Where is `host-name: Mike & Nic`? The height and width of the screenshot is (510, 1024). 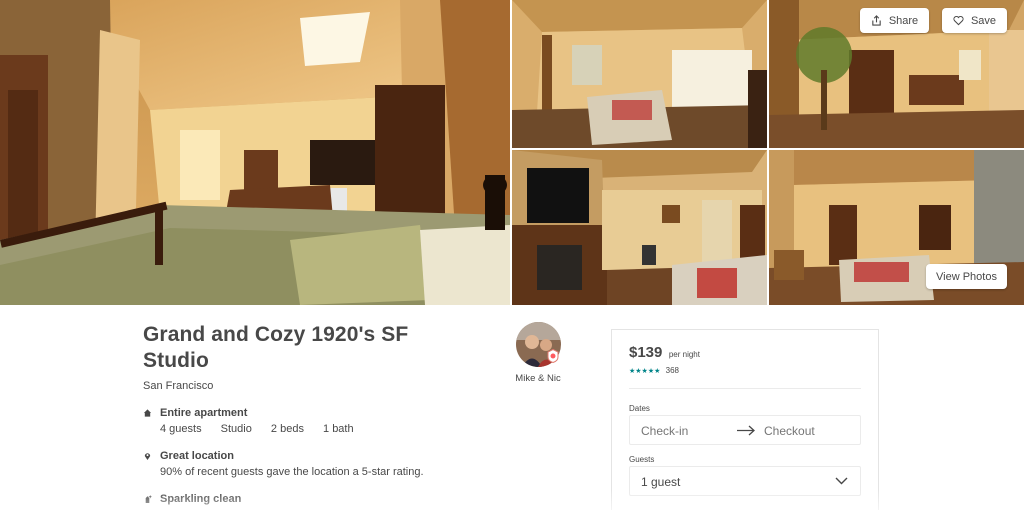 host-name: Mike & Nic is located at coordinates (538, 378).